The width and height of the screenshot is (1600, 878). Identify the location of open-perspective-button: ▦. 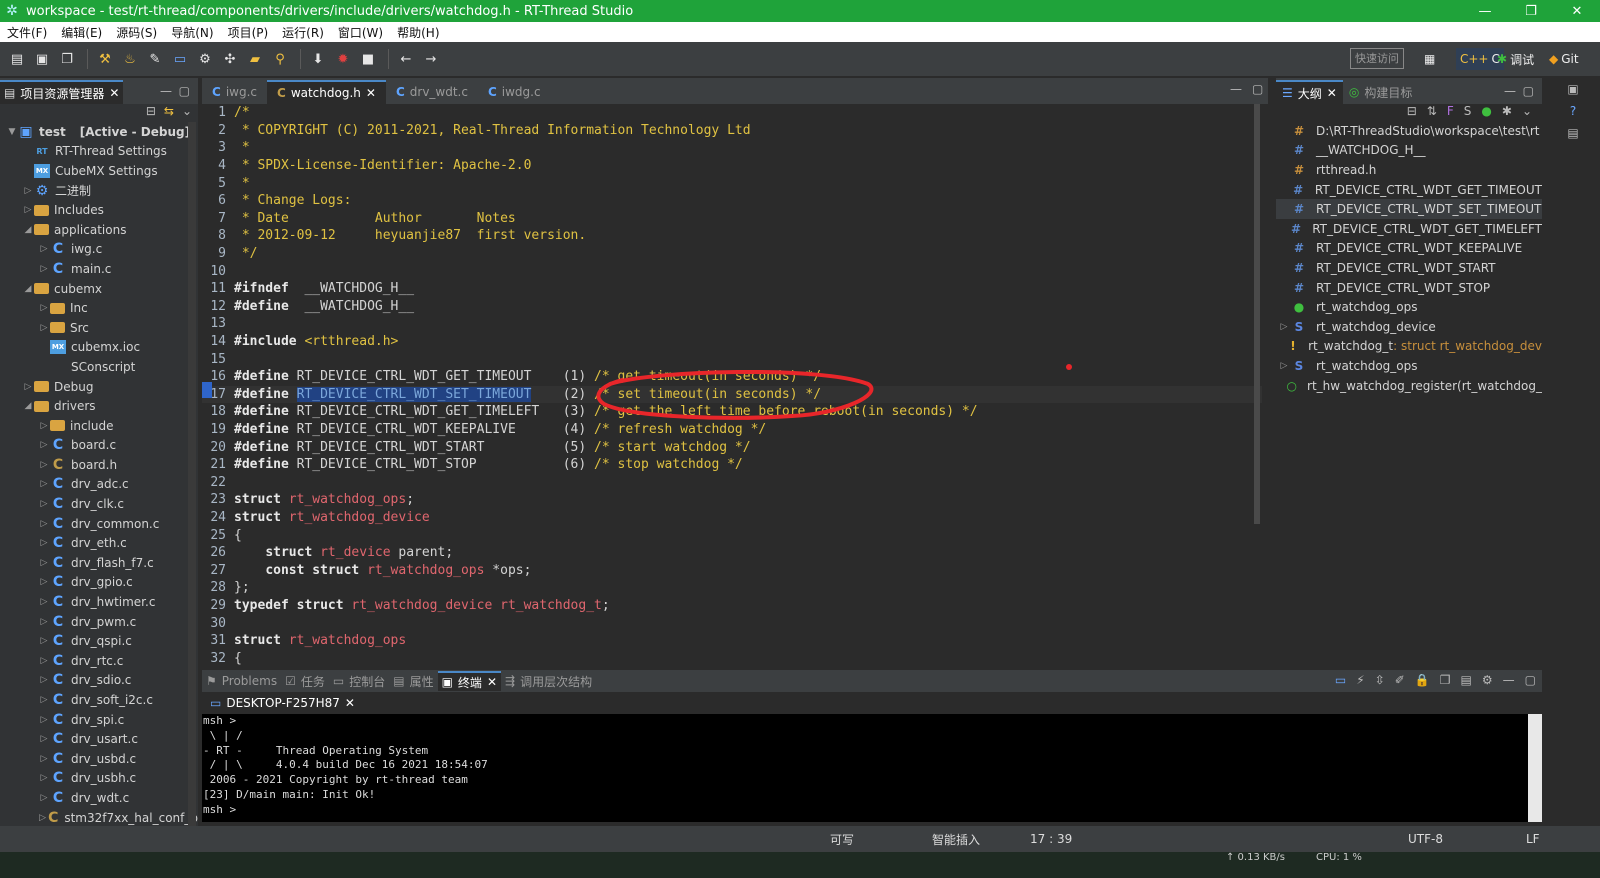
(1429, 59).